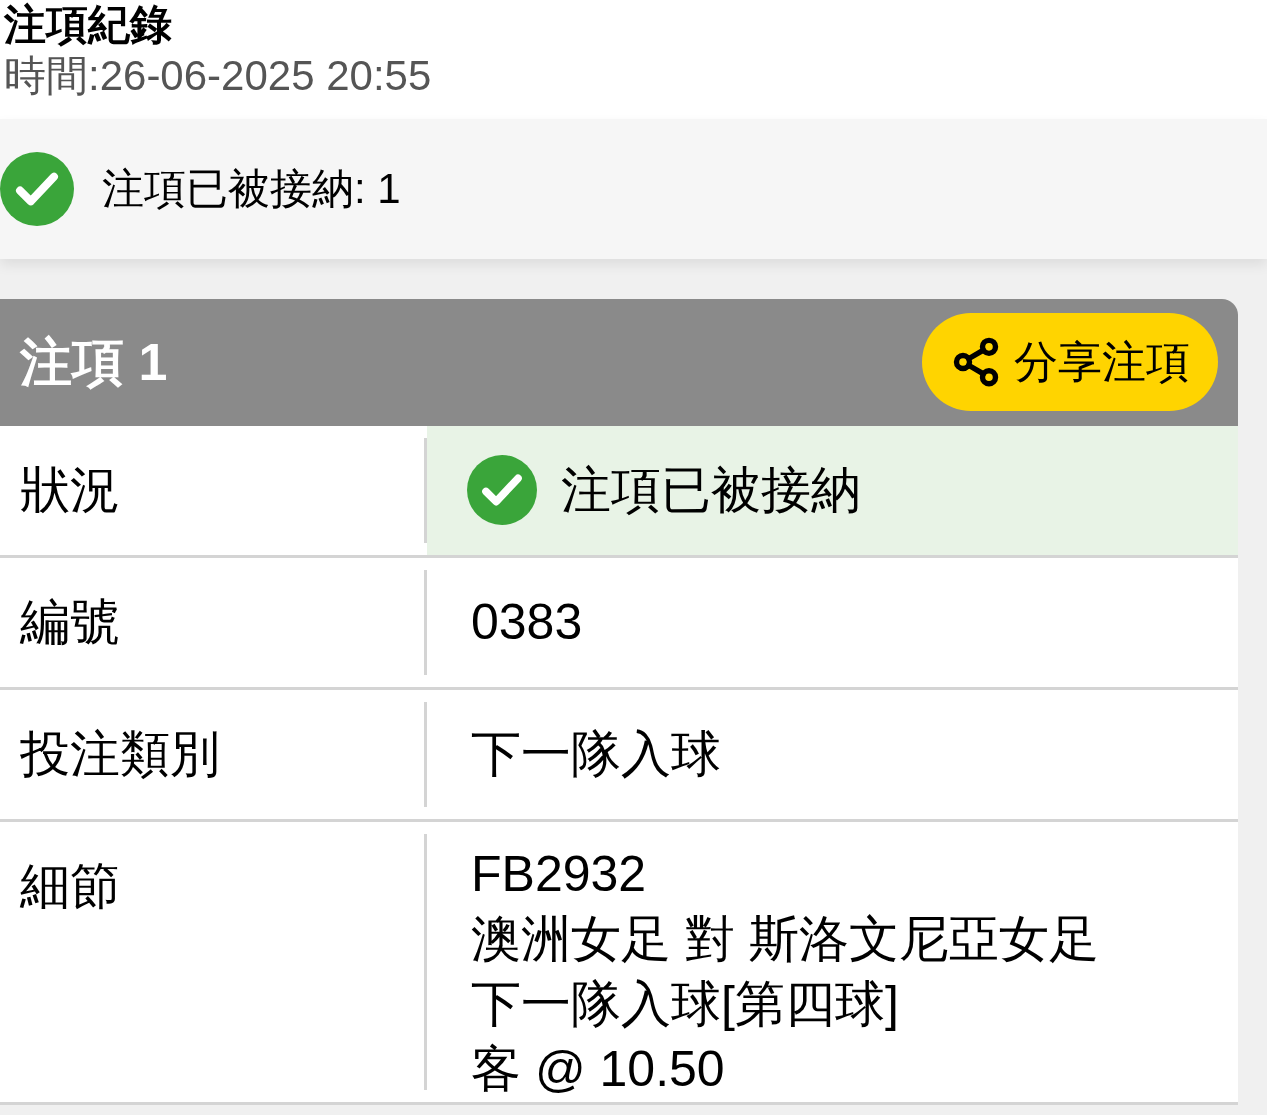 This screenshot has width=1267, height=1115. What do you see at coordinates (213, 622) in the screenshot?
I see `row-label: 編號` at bounding box center [213, 622].